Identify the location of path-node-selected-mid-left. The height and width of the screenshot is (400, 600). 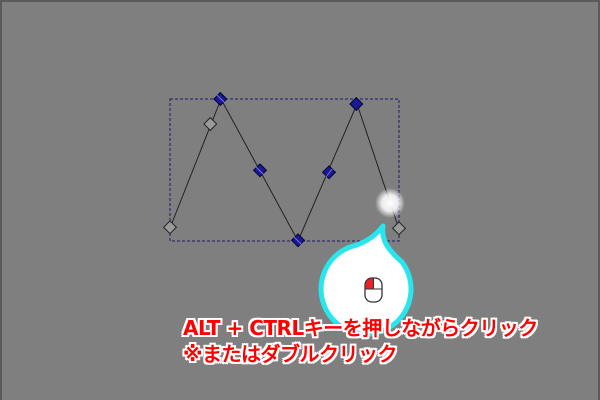
(260, 170).